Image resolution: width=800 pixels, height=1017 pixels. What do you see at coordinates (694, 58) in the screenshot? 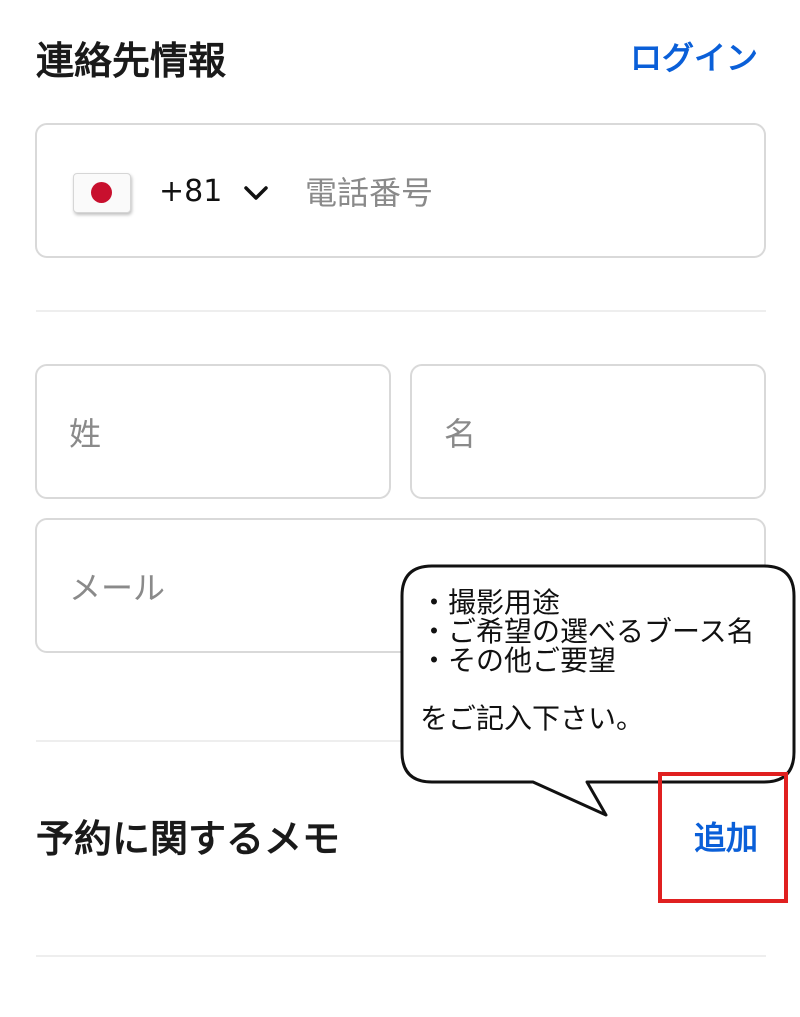
I see `login-link: ログイン` at bounding box center [694, 58].